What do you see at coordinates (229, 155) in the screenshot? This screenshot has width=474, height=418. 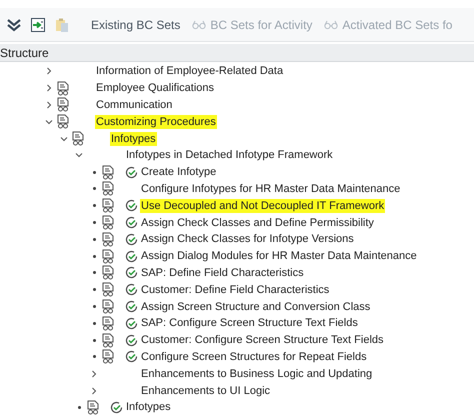 I see `tree-node-label: Infotypes in Detached Infotype Framework` at bounding box center [229, 155].